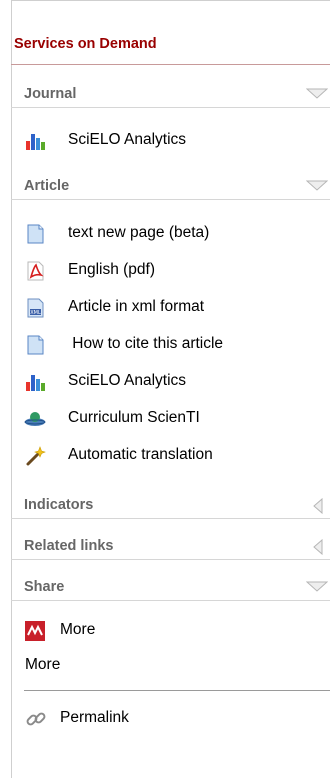 Image resolution: width=330 pixels, height=778 pixels. Describe the element at coordinates (78, 629) in the screenshot. I see `share-more-label: More` at that location.